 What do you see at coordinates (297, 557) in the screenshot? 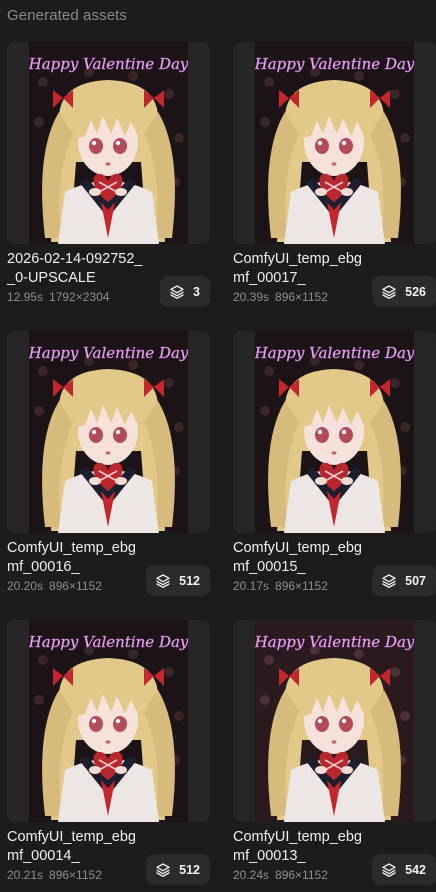
I see `asset-name: ComfyUI_temp_ebg mf_00015_` at bounding box center [297, 557].